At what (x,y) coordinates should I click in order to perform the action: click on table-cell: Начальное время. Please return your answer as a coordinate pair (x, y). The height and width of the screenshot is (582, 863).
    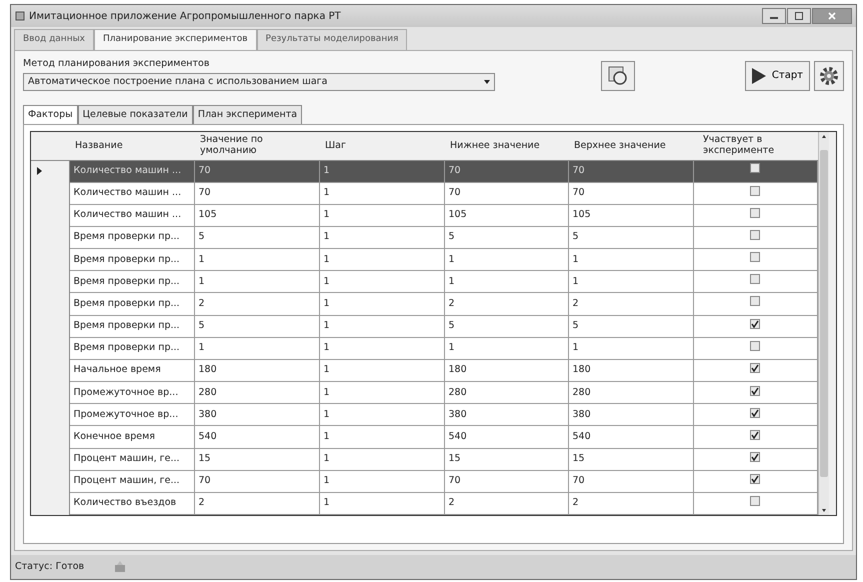
    Looking at the image, I should click on (131, 370).